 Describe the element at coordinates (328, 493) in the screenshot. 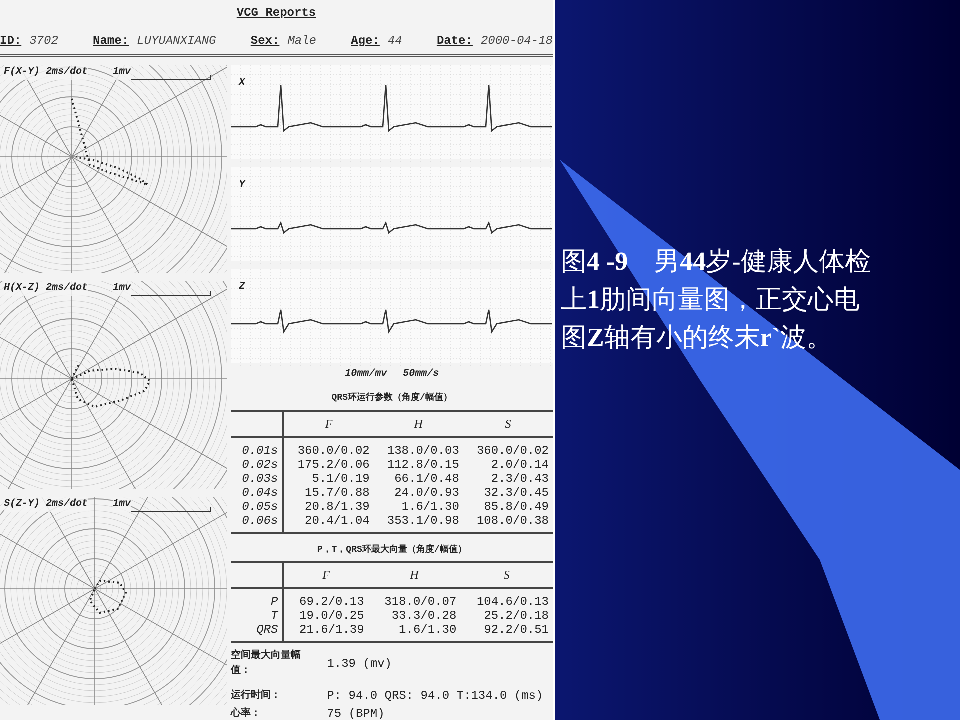

I see `table-cell: 15.7/0.88` at that location.